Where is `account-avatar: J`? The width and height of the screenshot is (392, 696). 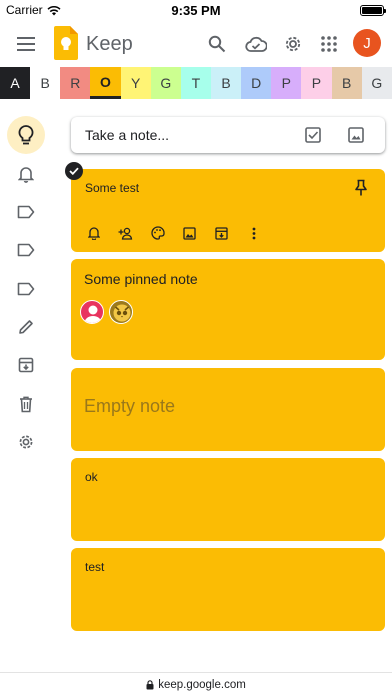
account-avatar: J is located at coordinates (367, 43).